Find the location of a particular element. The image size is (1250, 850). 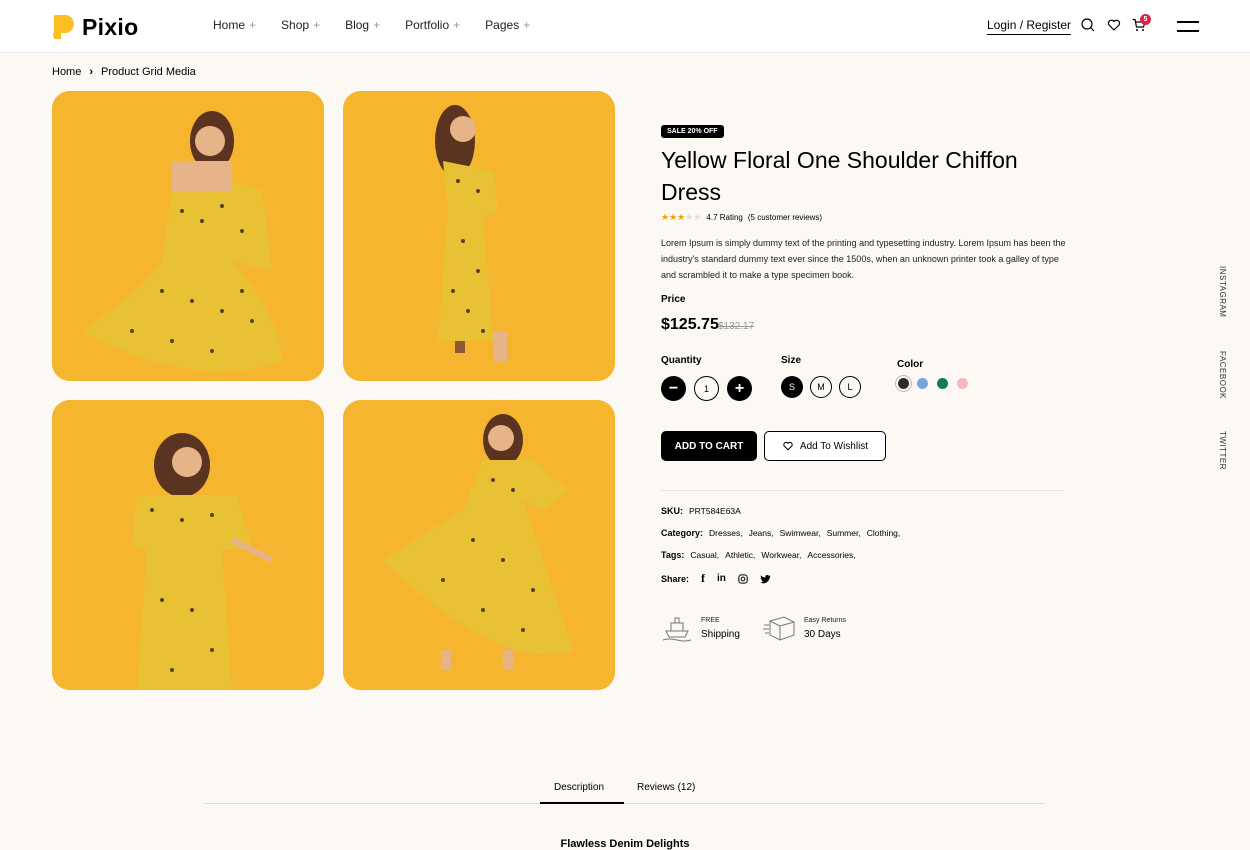

hamburger-menu-icon is located at coordinates (1188, 26).